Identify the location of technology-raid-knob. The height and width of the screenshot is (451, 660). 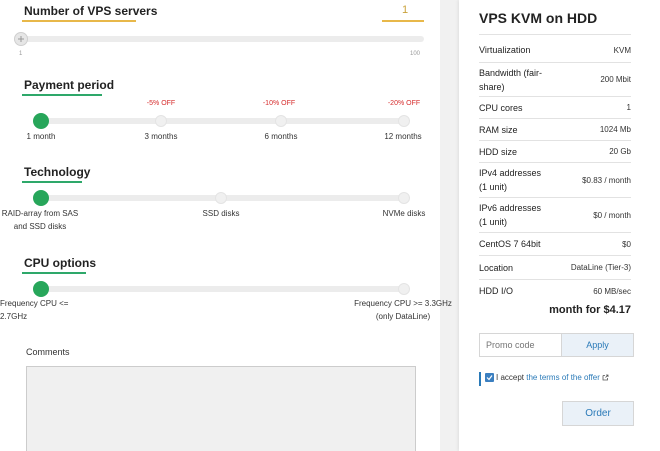
(41, 198).